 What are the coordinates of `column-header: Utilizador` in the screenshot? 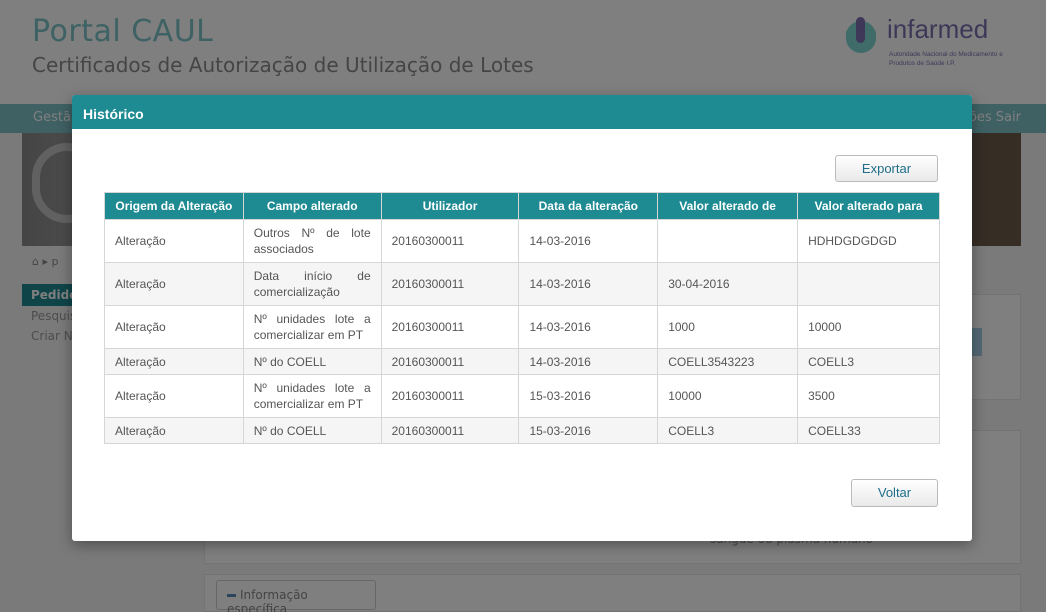 It's located at (450, 206).